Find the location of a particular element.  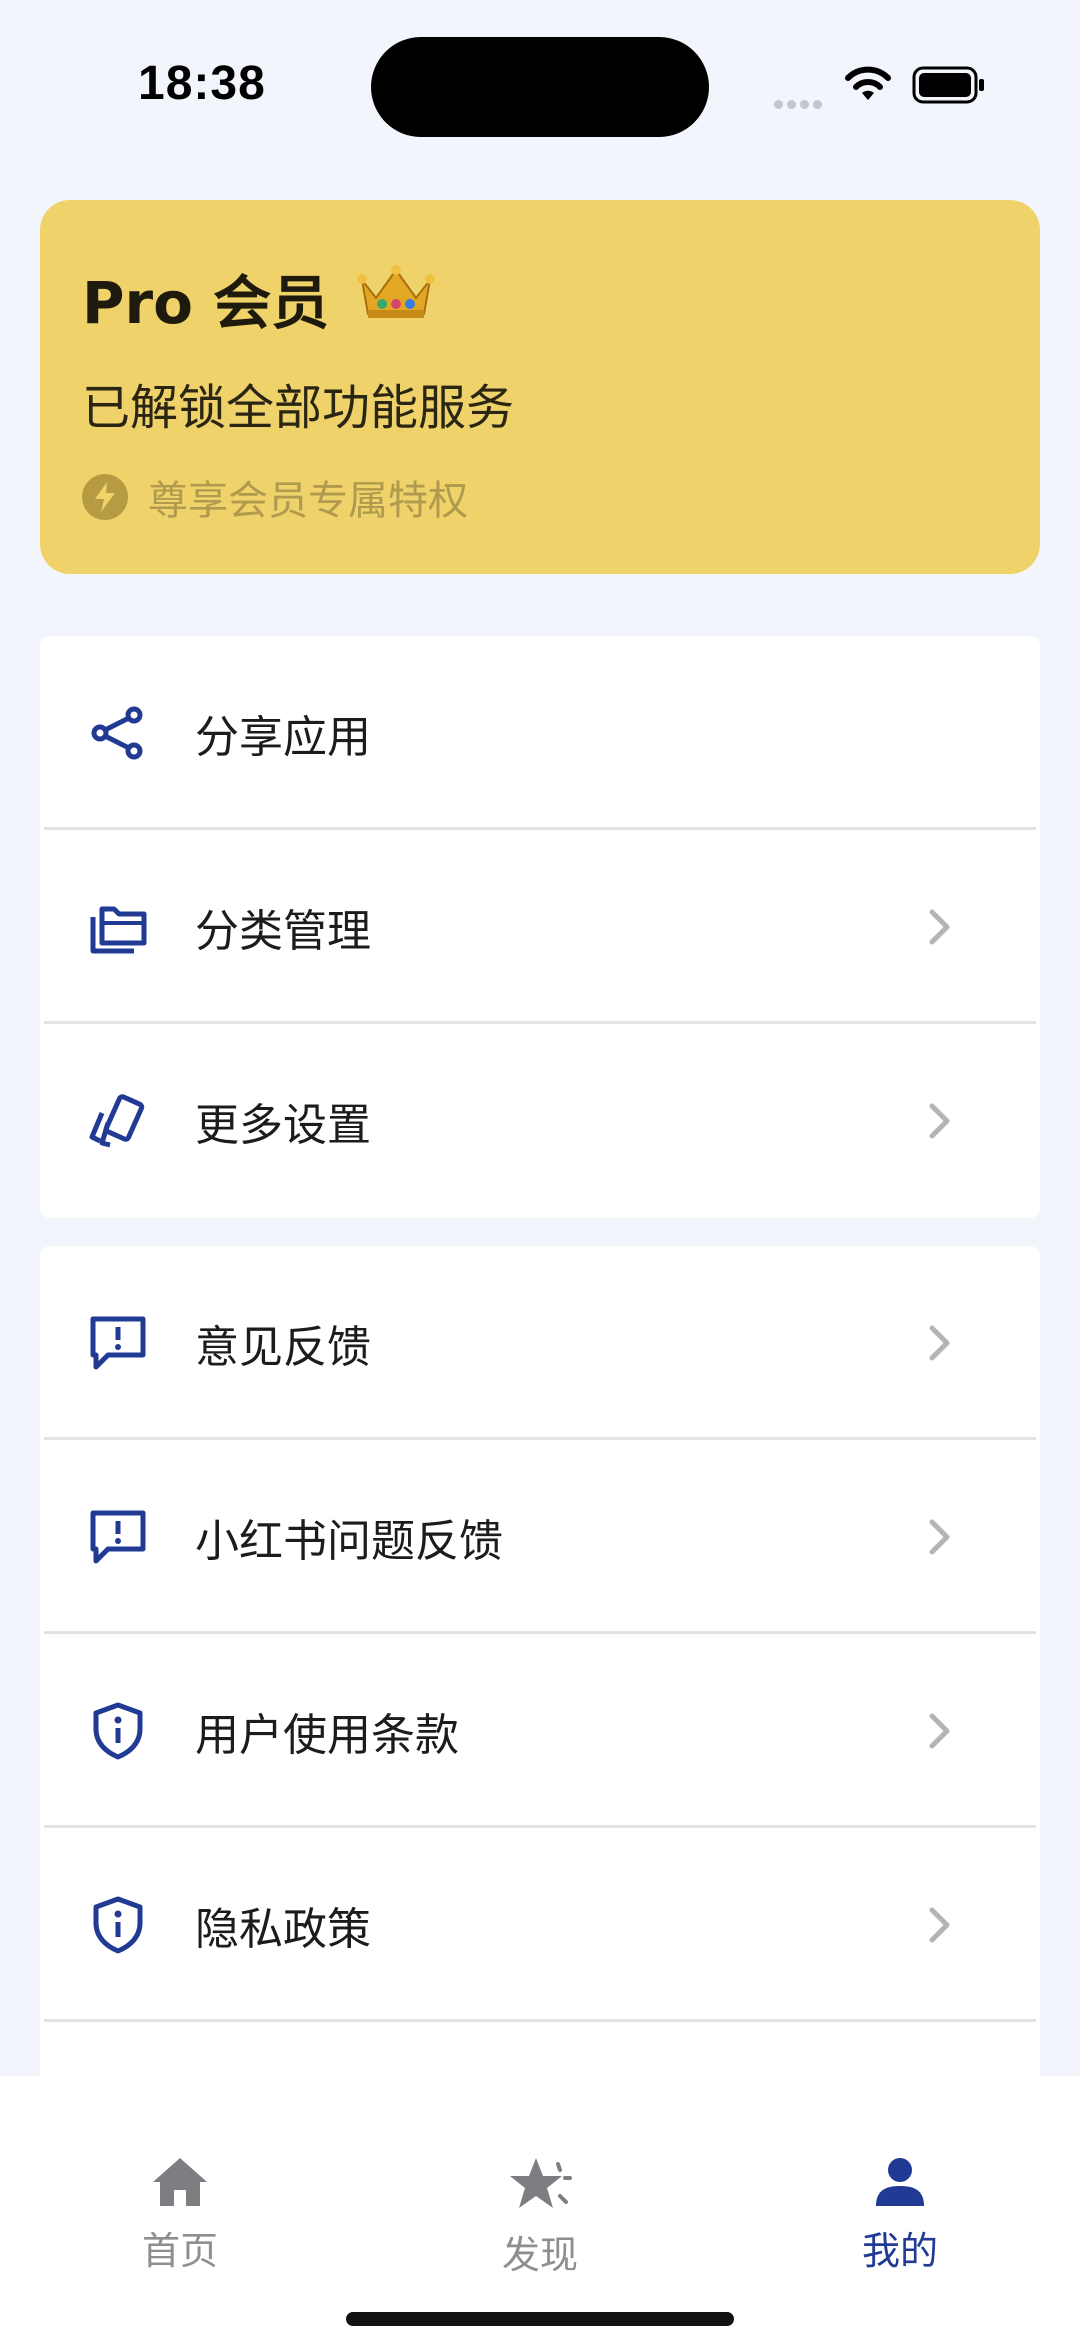

pro-membership-card: Pro 会员 已解锁全部功能服务 尊享会员专属特权 is located at coordinates (540, 387).